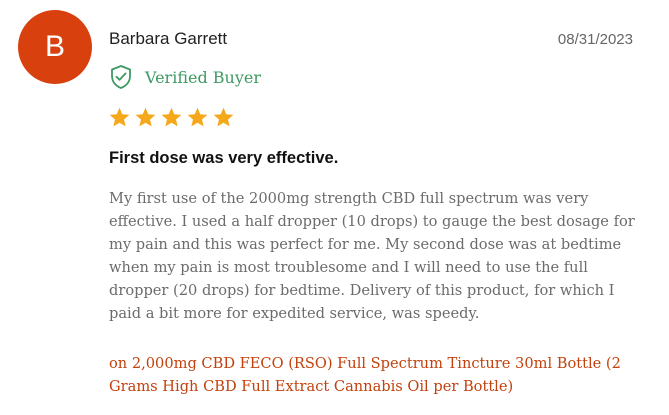  I want to click on verified-label: Verified Buyer, so click(203, 77).